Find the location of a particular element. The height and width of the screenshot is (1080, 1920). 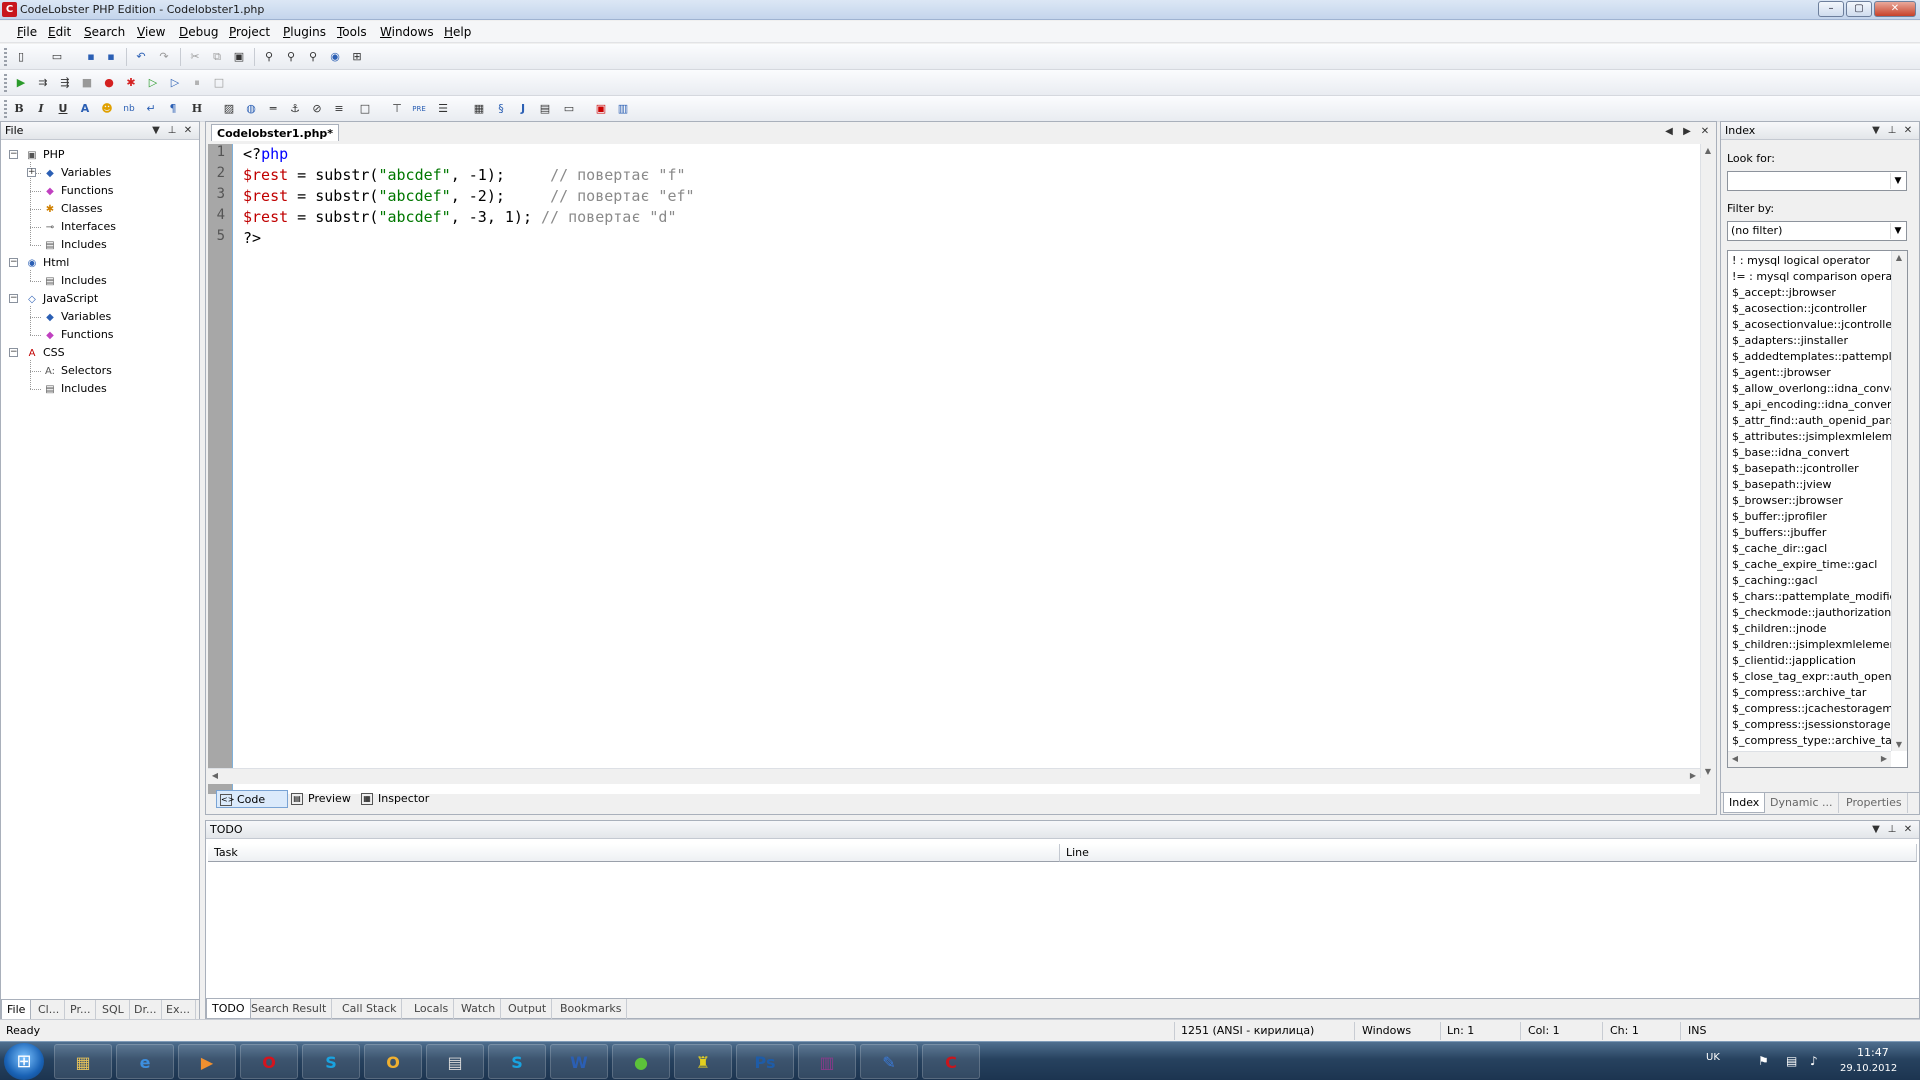

taskbar-skype-2-icon: S is located at coordinates (517, 1061).